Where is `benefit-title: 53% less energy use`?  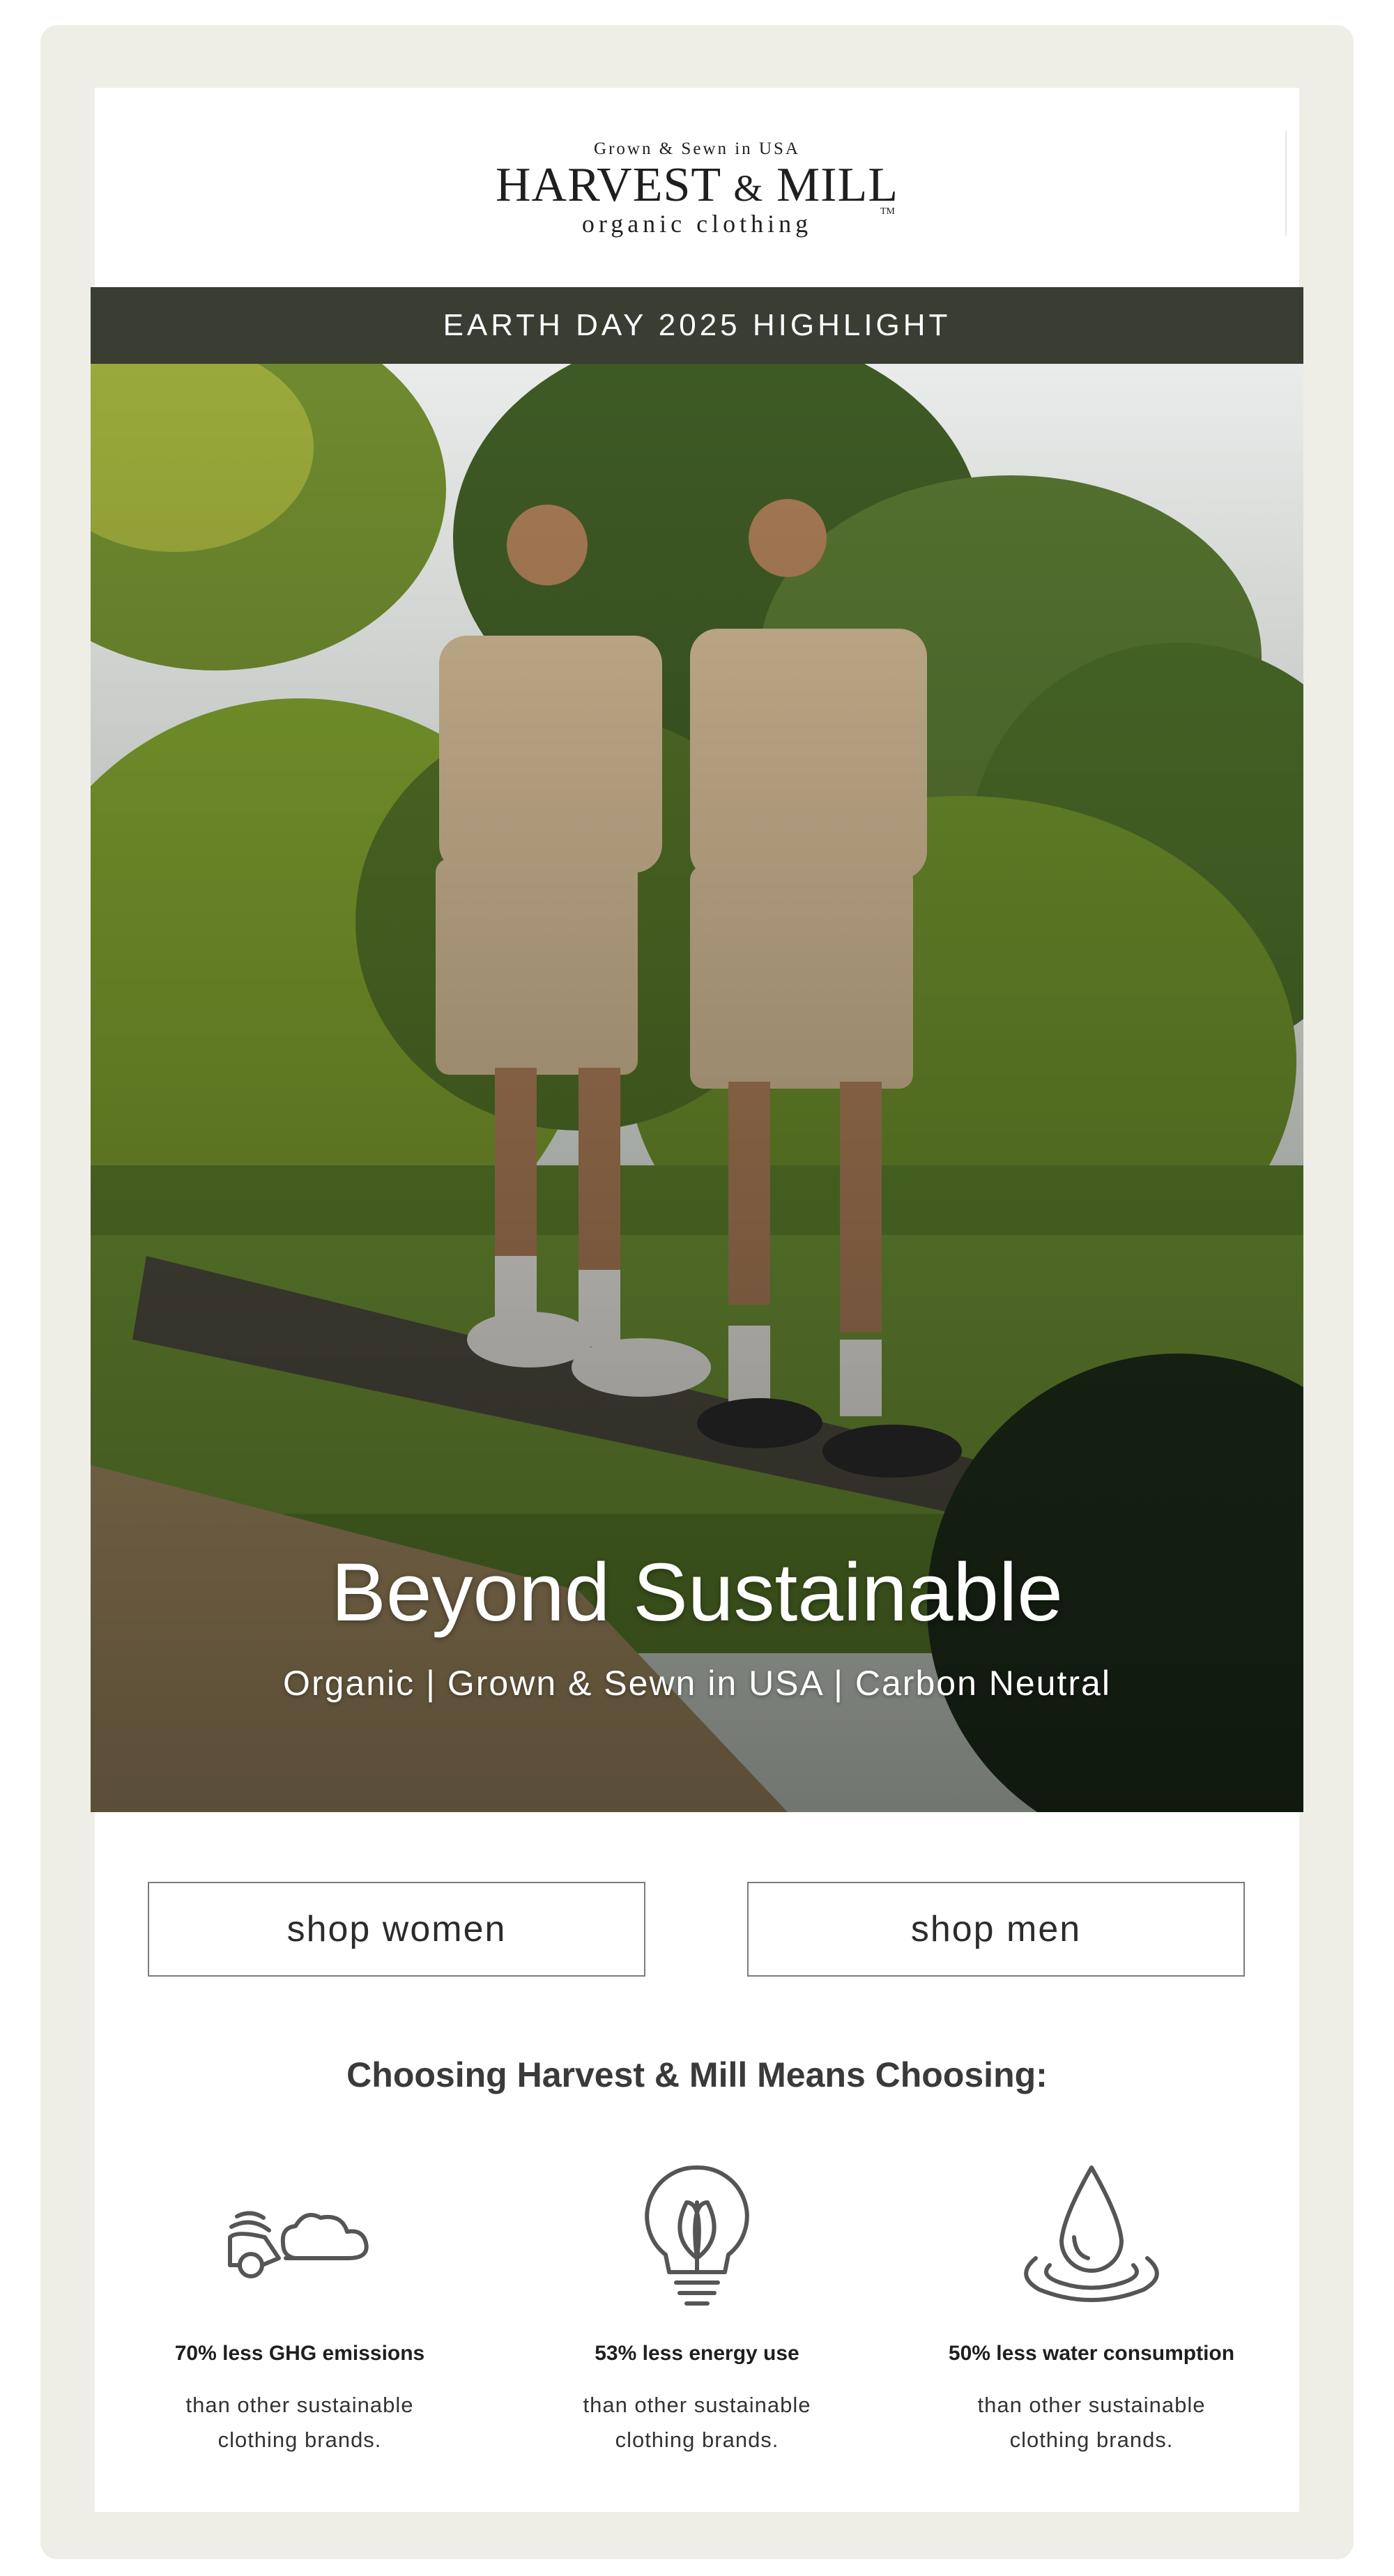
benefit-title: 53% less energy use is located at coordinates (697, 2353).